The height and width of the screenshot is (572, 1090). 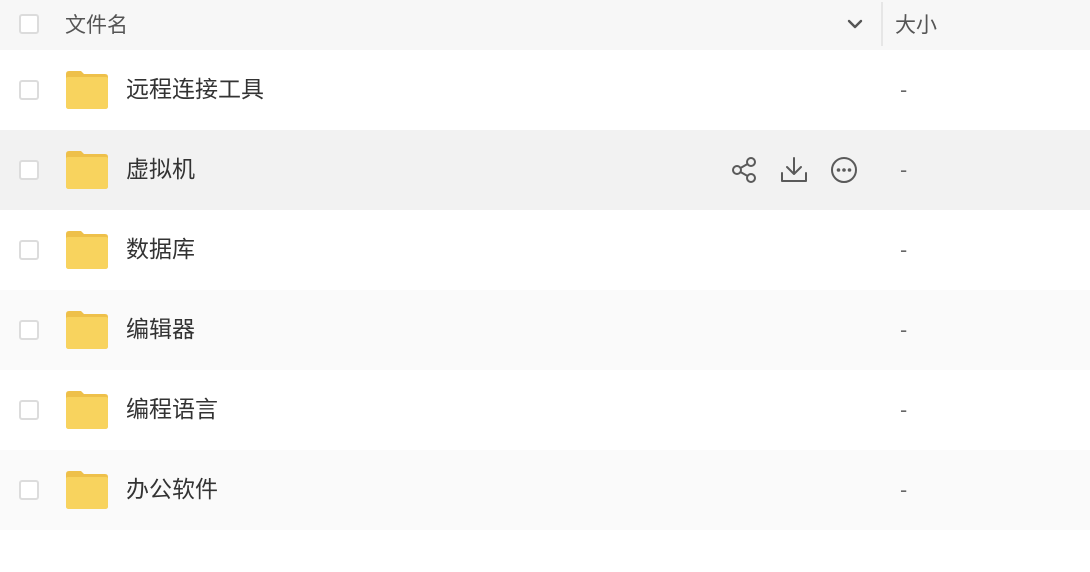 I want to click on file-name: 办公软件, so click(x=172, y=490).